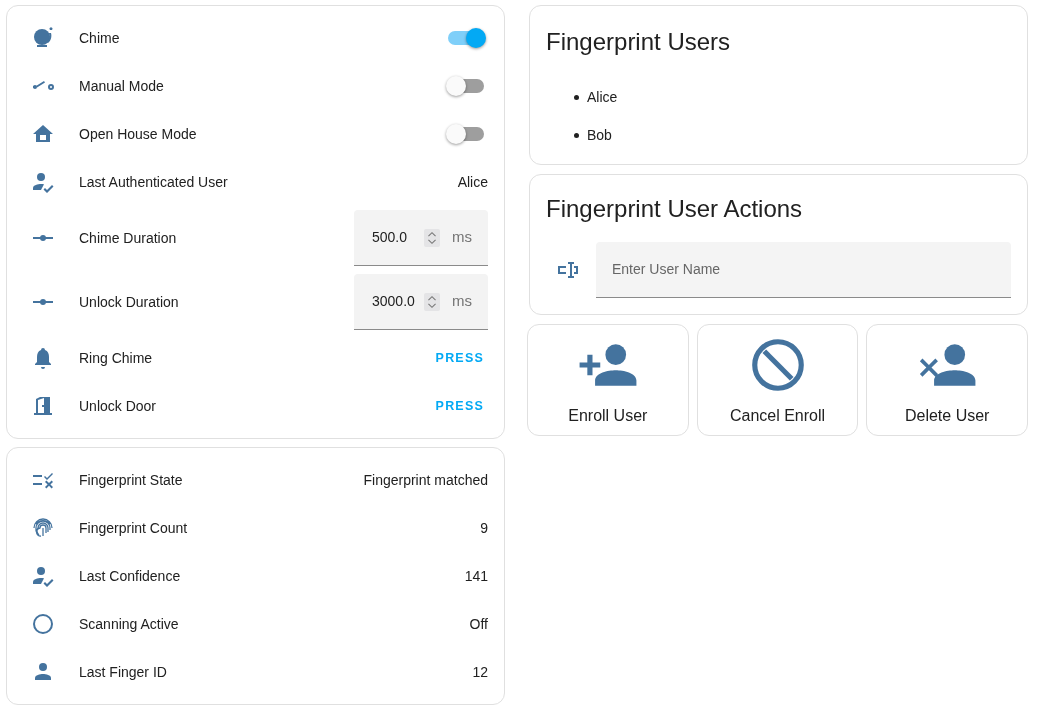 Image resolution: width=1042 pixels, height=726 pixels. What do you see at coordinates (154, 182) in the screenshot?
I see `entity-label: Last Authenticated User` at bounding box center [154, 182].